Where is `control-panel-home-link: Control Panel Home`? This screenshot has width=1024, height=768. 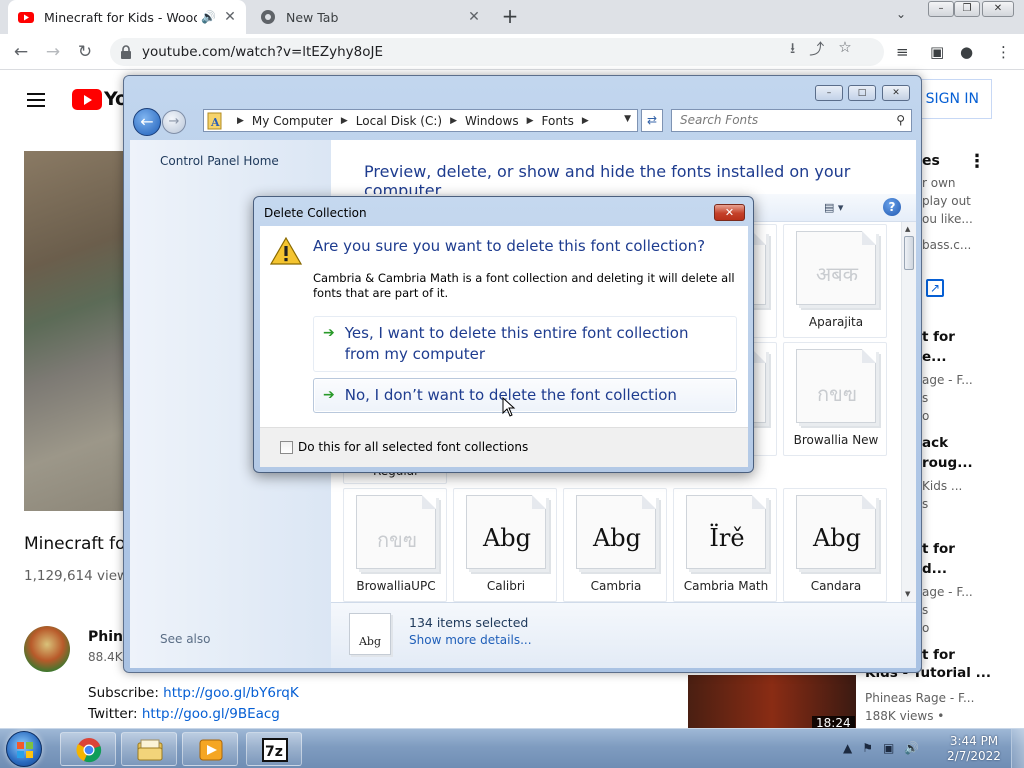
control-panel-home-link: Control Panel Home is located at coordinates (219, 161).